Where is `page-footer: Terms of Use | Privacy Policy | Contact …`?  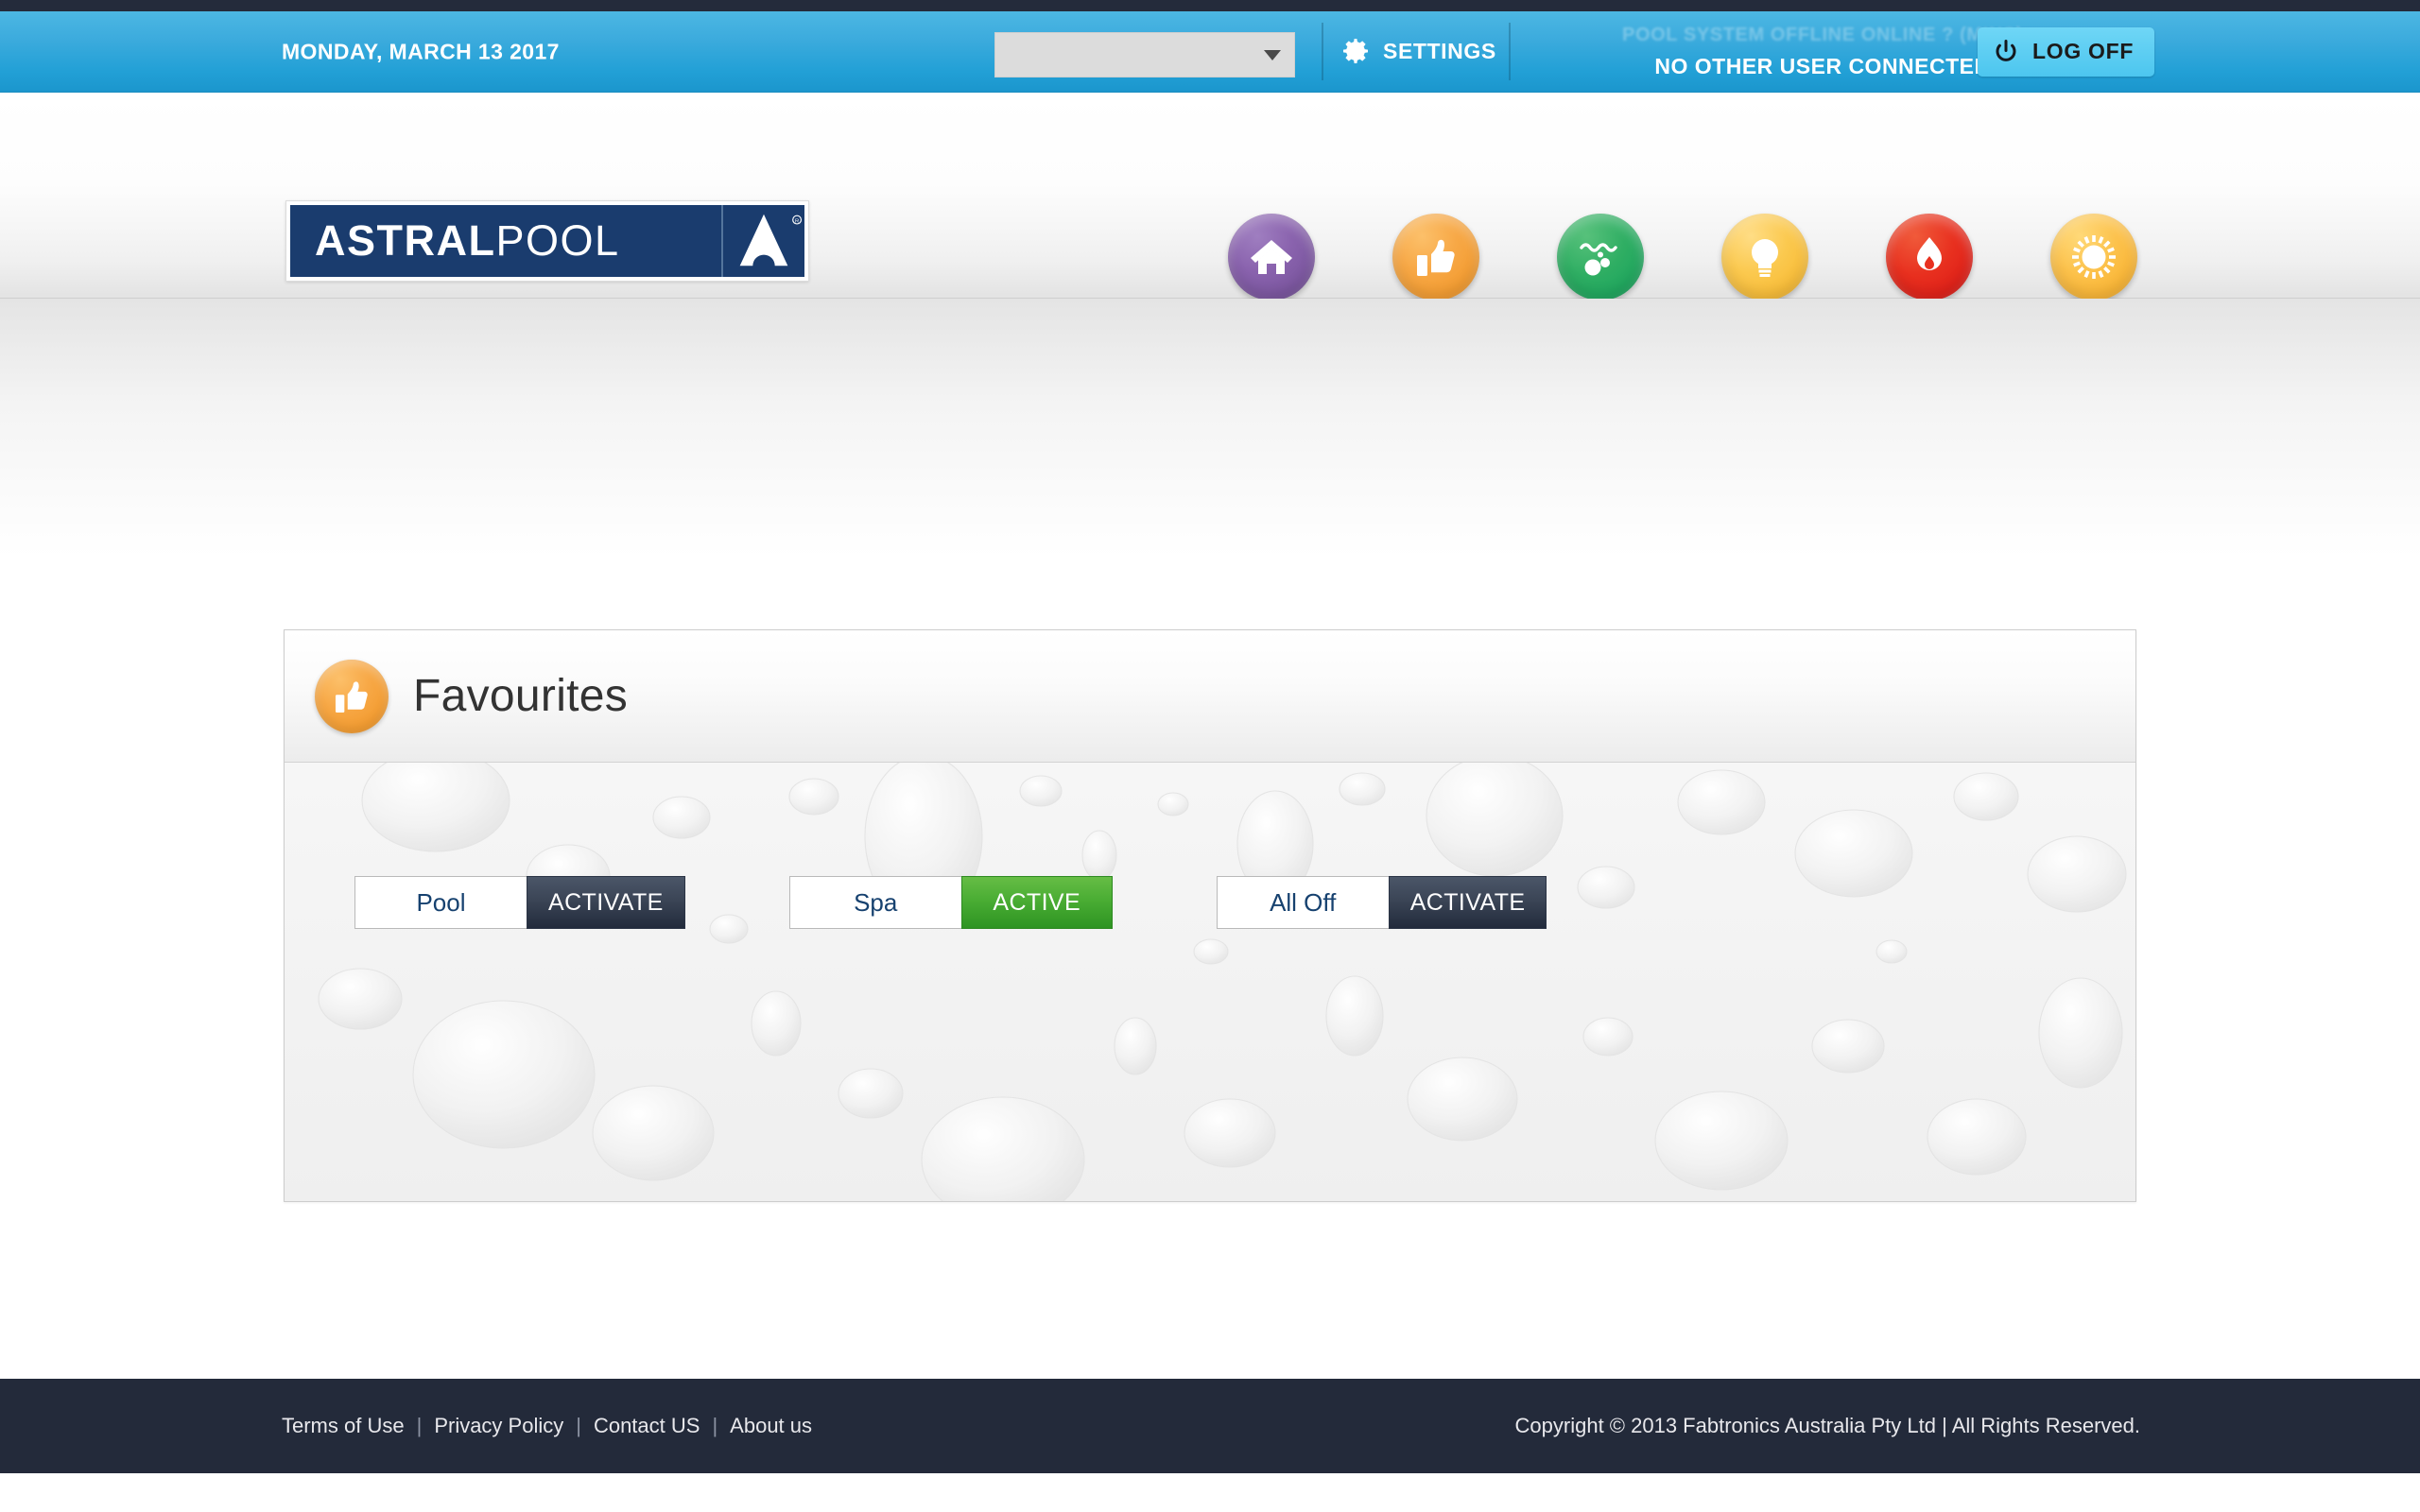 page-footer: Terms of Use | Privacy Policy | Contact … is located at coordinates (1210, 1426).